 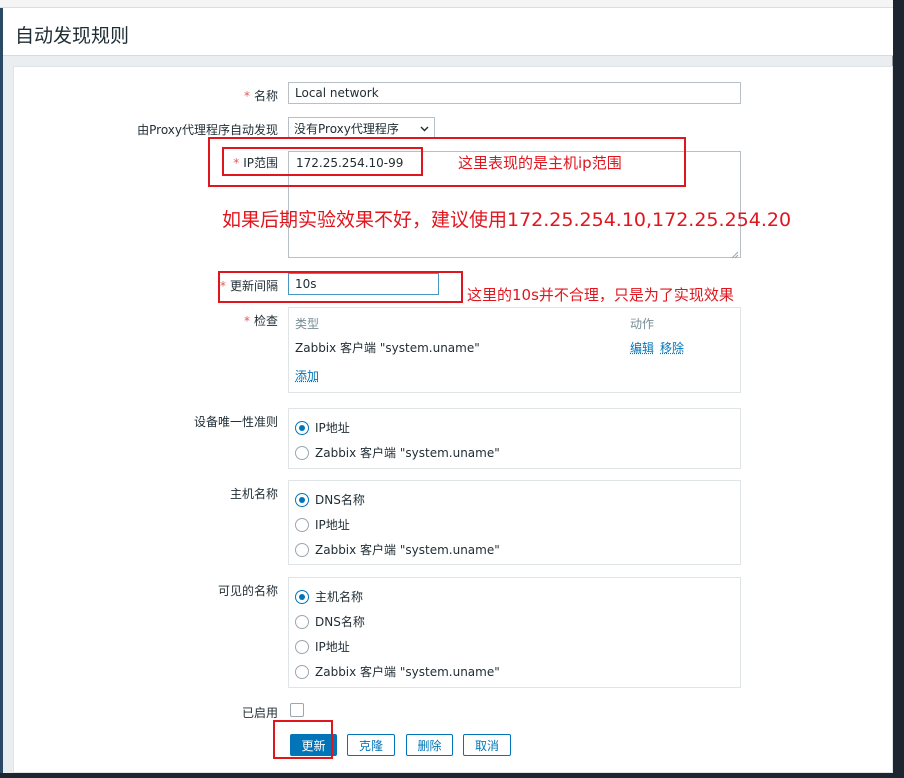 I want to click on name-label-text: 名称, so click(x=265, y=96).